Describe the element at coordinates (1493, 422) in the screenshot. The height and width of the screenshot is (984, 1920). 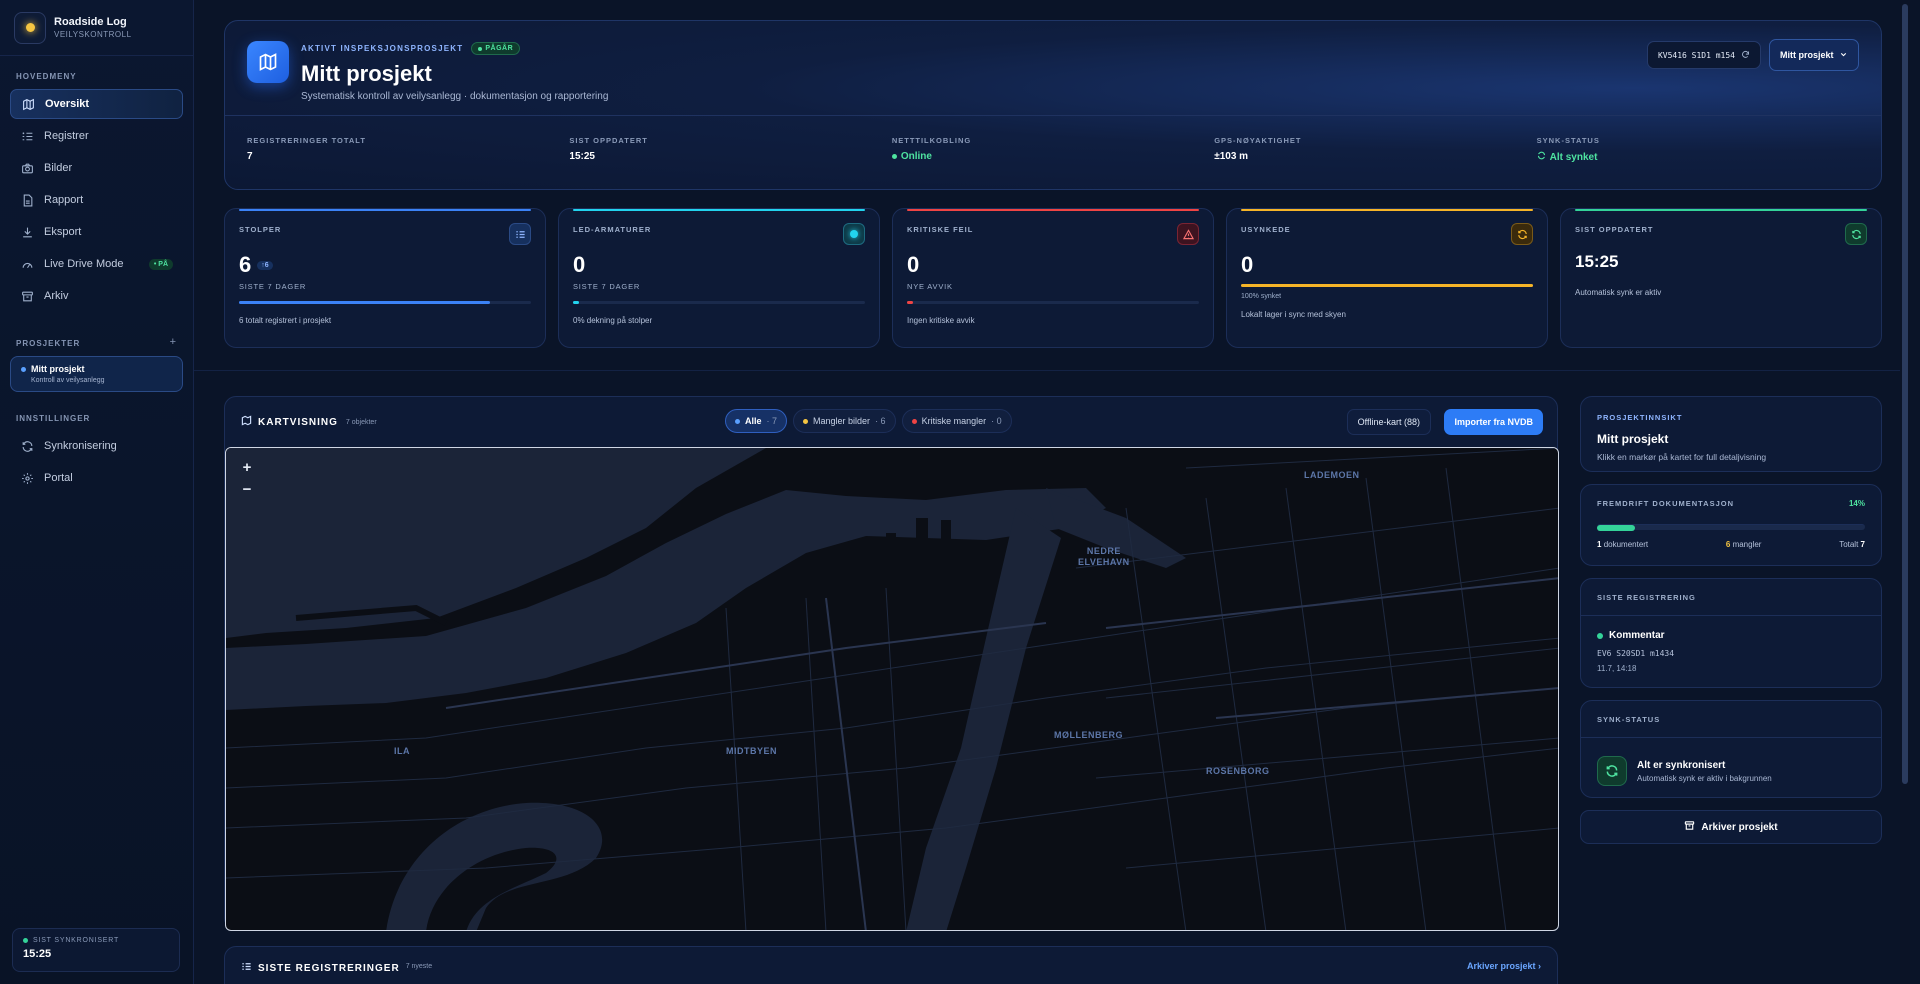
I see `import-nvdb-button: Importer fra NVDB` at that location.